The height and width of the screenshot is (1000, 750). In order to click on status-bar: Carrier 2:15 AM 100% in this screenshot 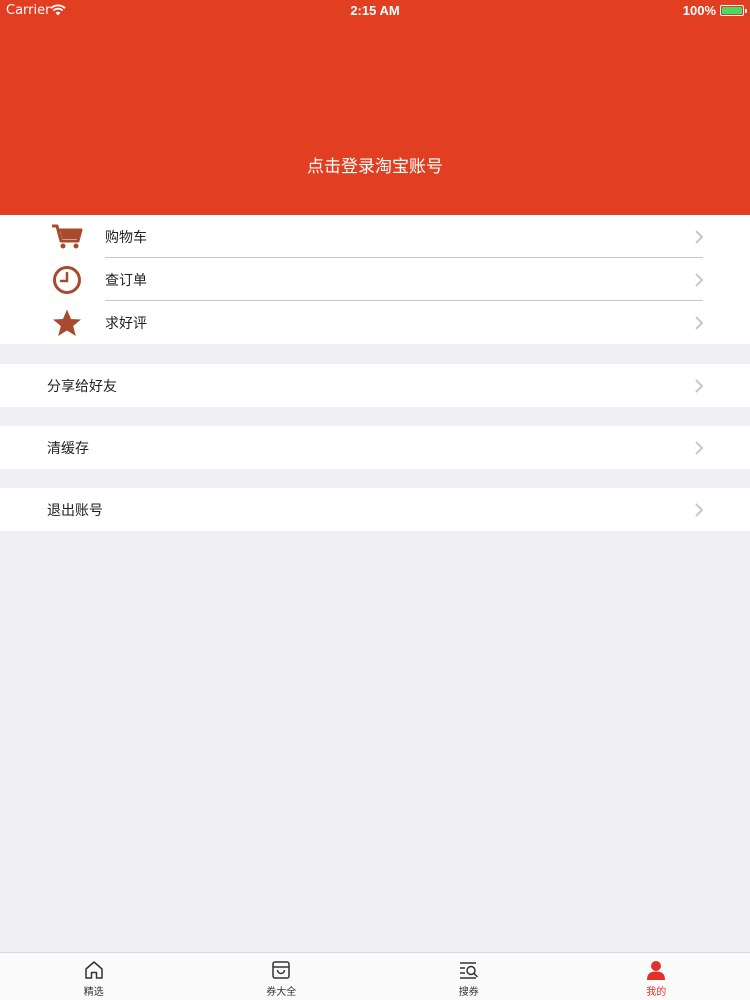, I will do `click(375, 11)`.